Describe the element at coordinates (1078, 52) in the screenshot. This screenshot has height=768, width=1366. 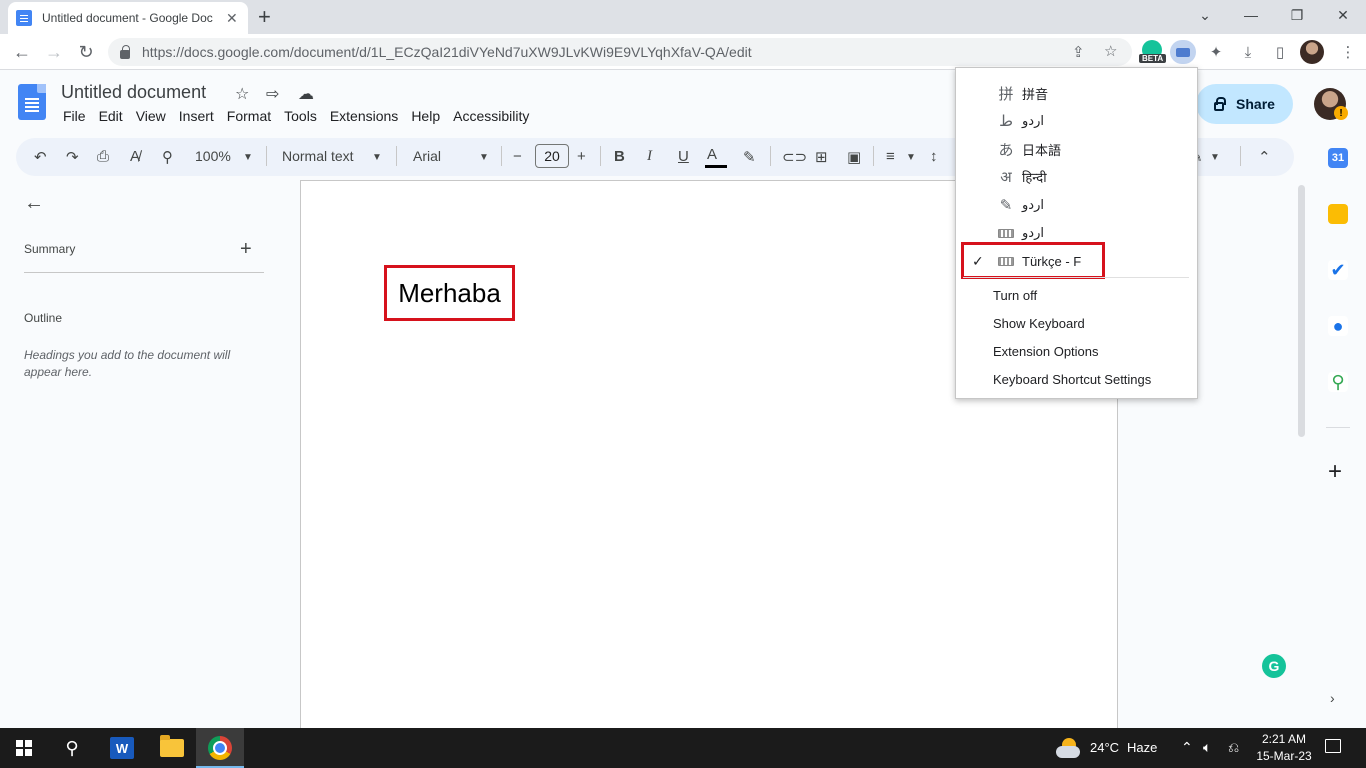
I see `share-page-icon: ⇪` at that location.